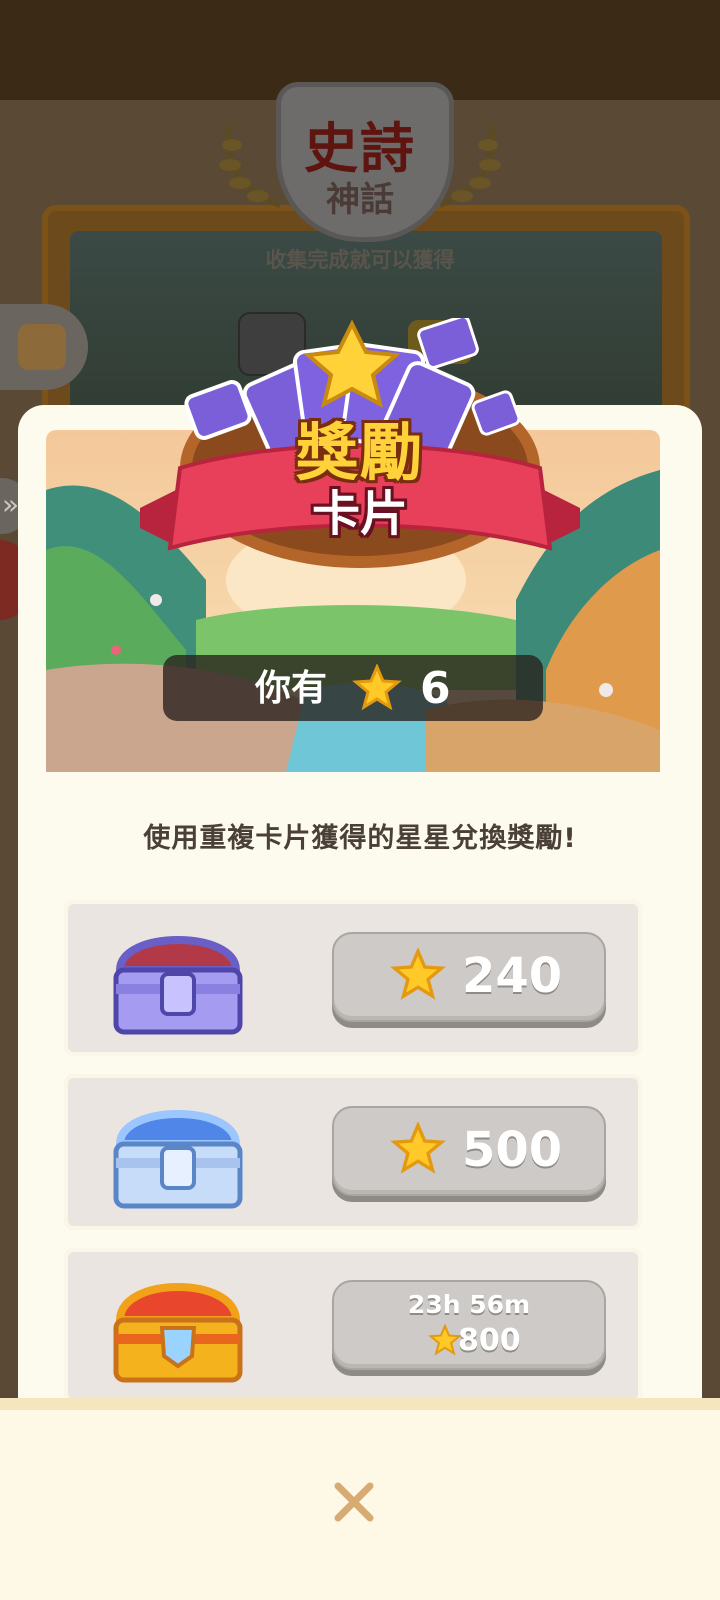 This screenshot has width=720, height=1600. I want to click on buy-purple-chest-button: 240, so click(469, 977).